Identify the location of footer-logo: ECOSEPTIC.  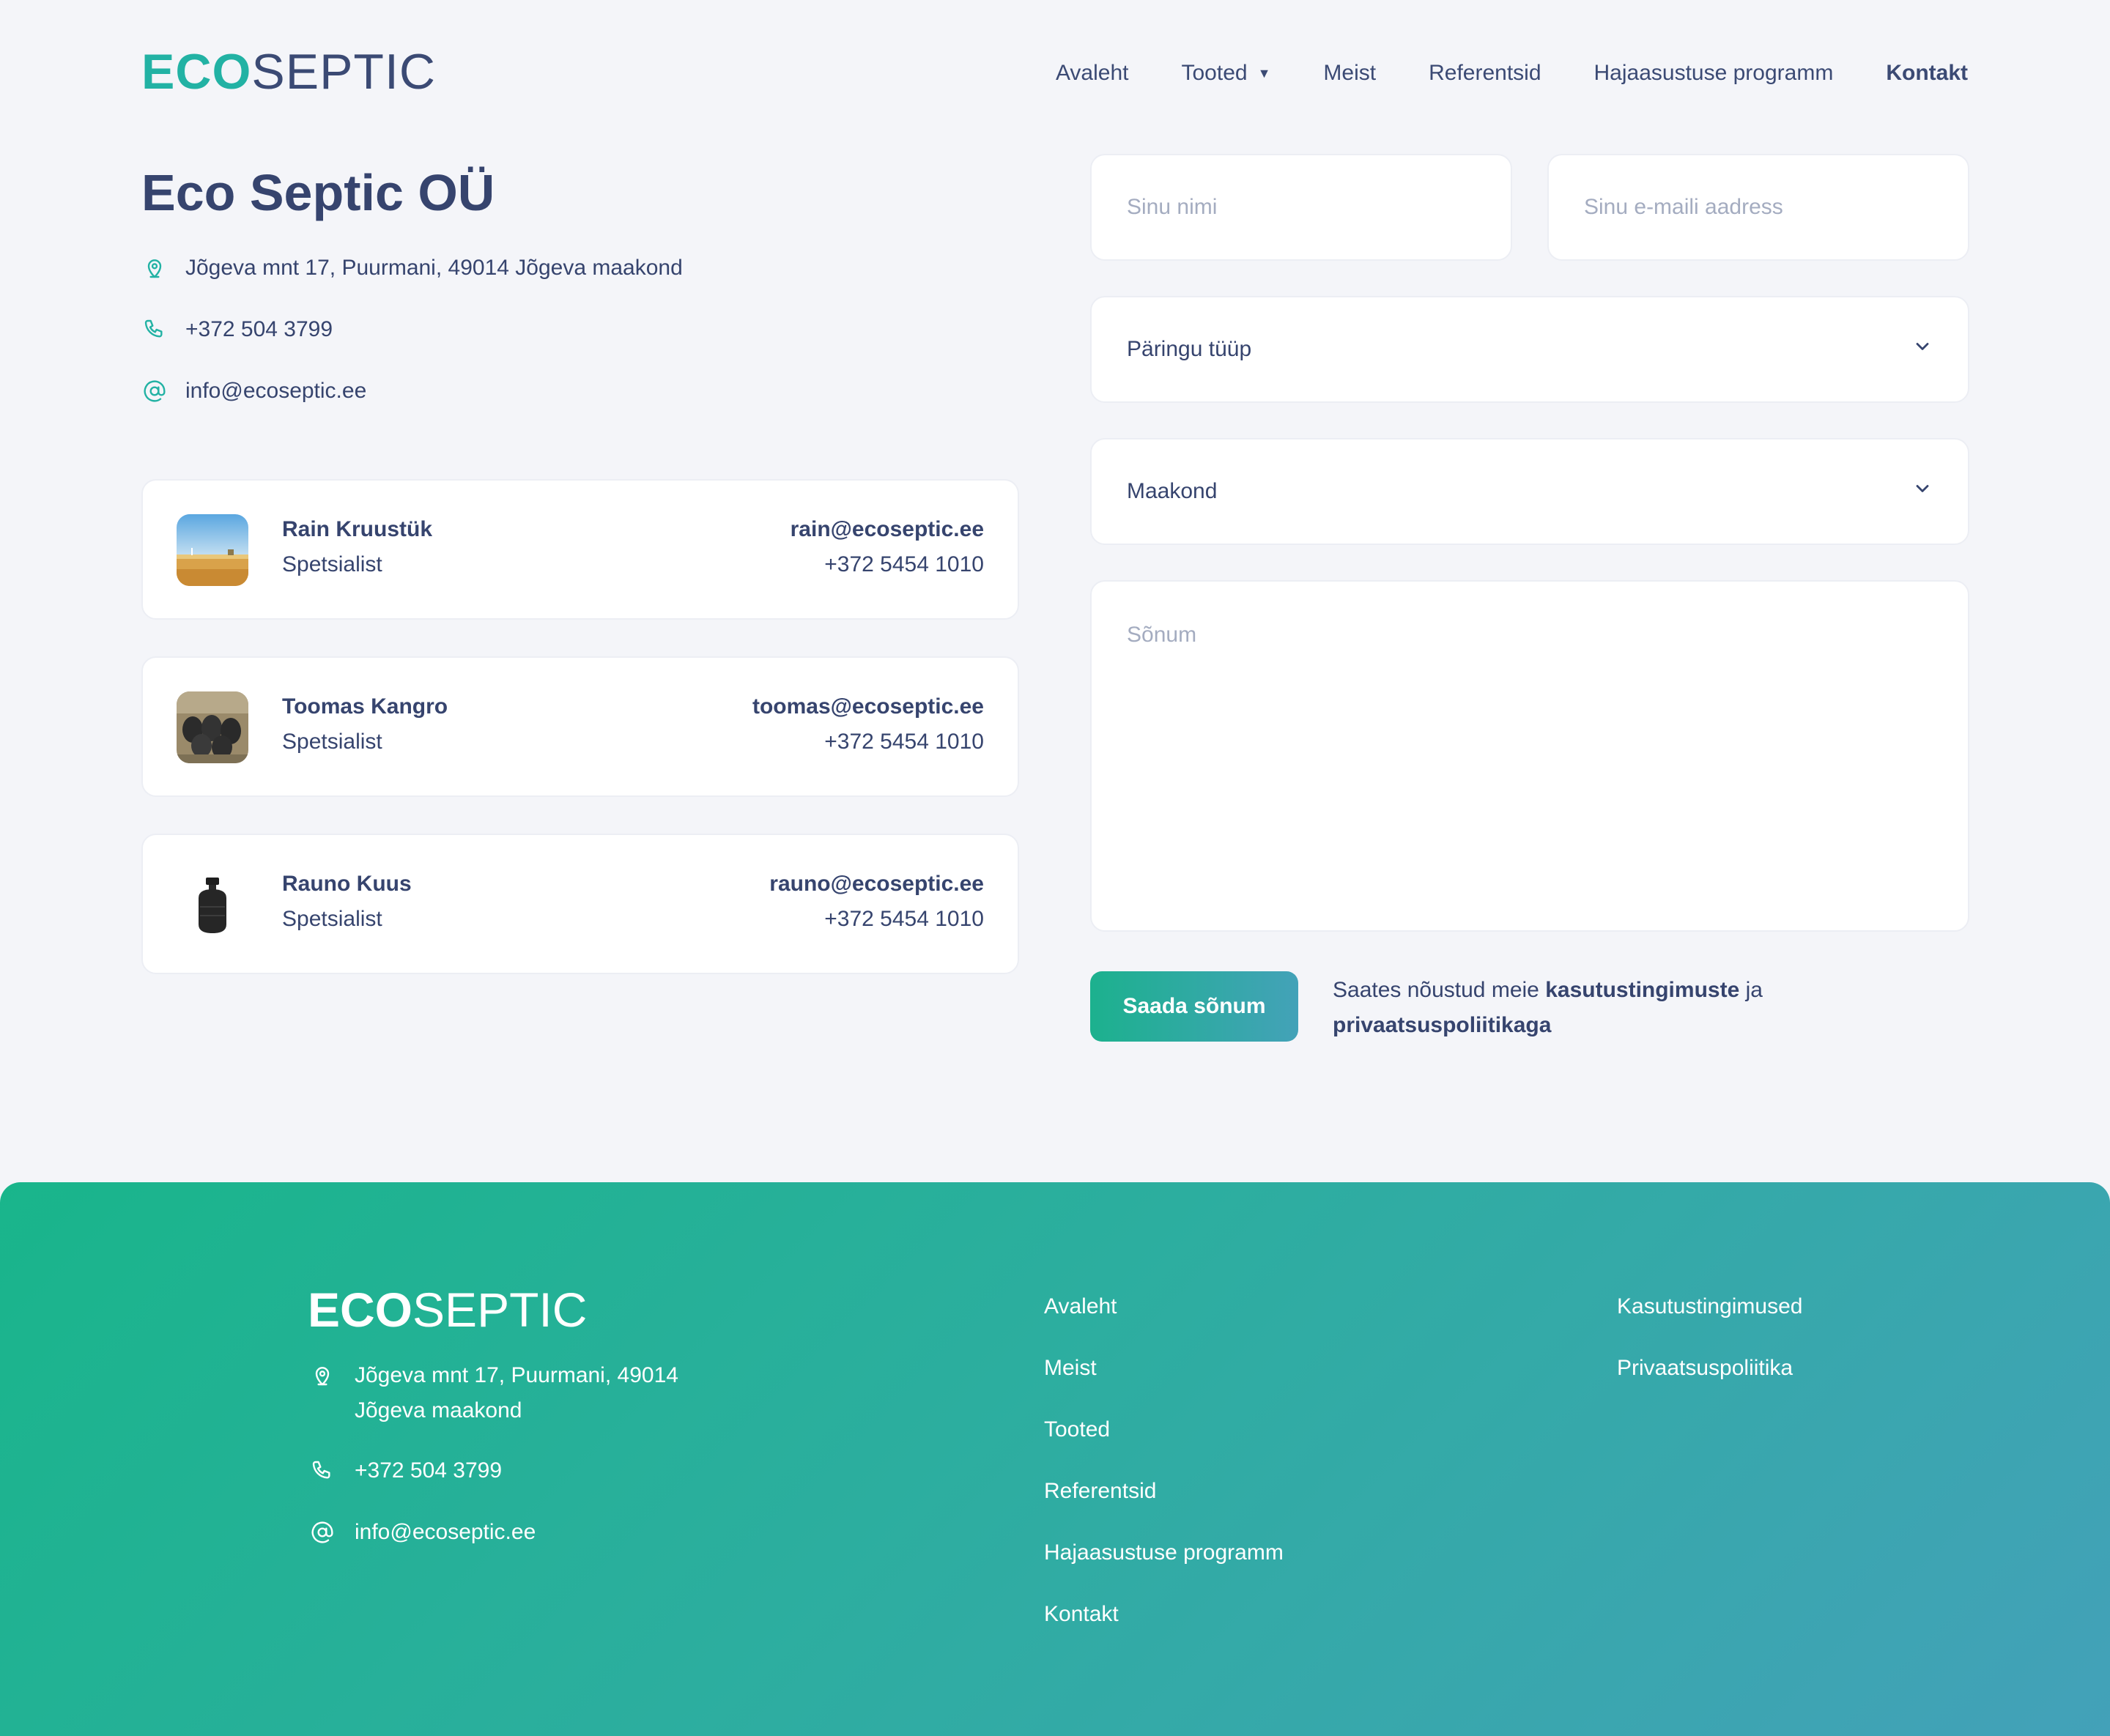
(447, 1309).